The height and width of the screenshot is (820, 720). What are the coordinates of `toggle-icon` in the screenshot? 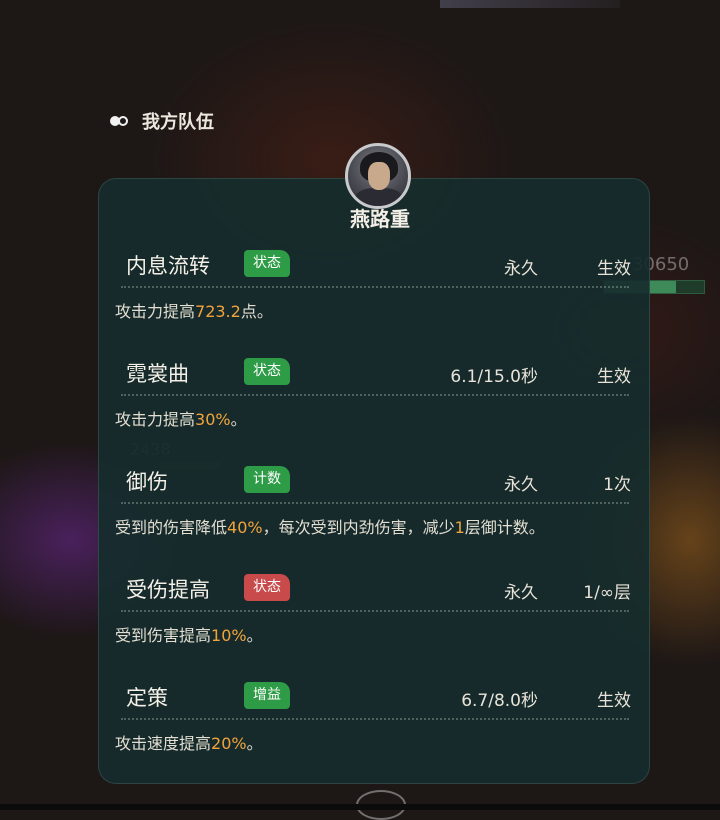 It's located at (120, 121).